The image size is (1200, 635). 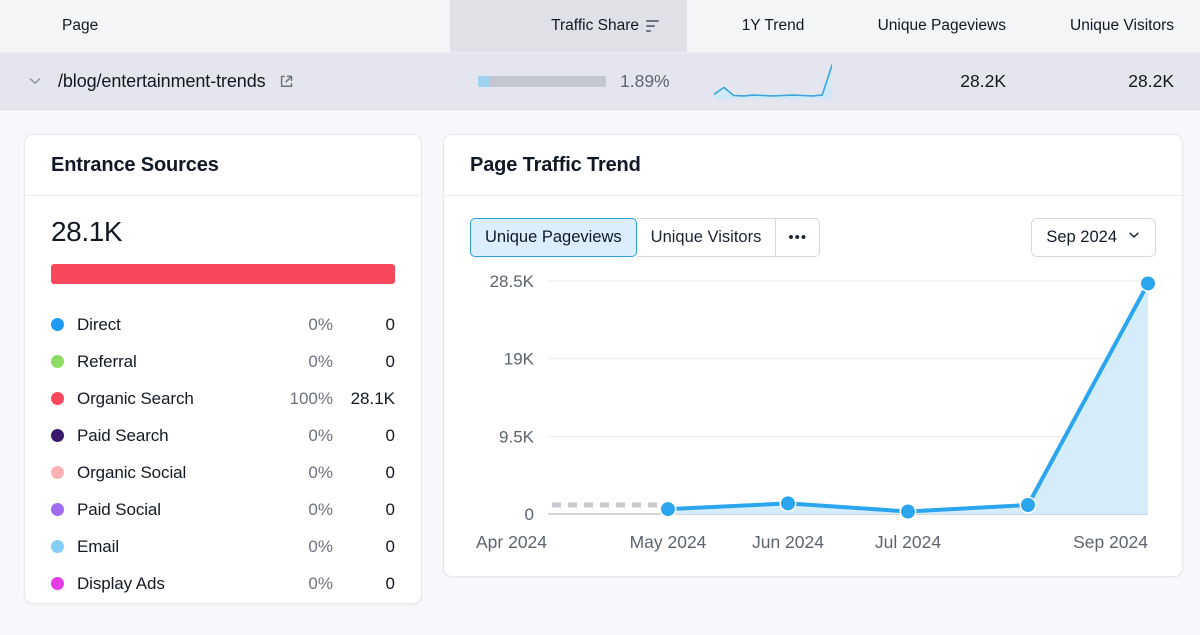 I want to click on column-header-1y-trend-label: 1Y Trend, so click(x=773, y=25).